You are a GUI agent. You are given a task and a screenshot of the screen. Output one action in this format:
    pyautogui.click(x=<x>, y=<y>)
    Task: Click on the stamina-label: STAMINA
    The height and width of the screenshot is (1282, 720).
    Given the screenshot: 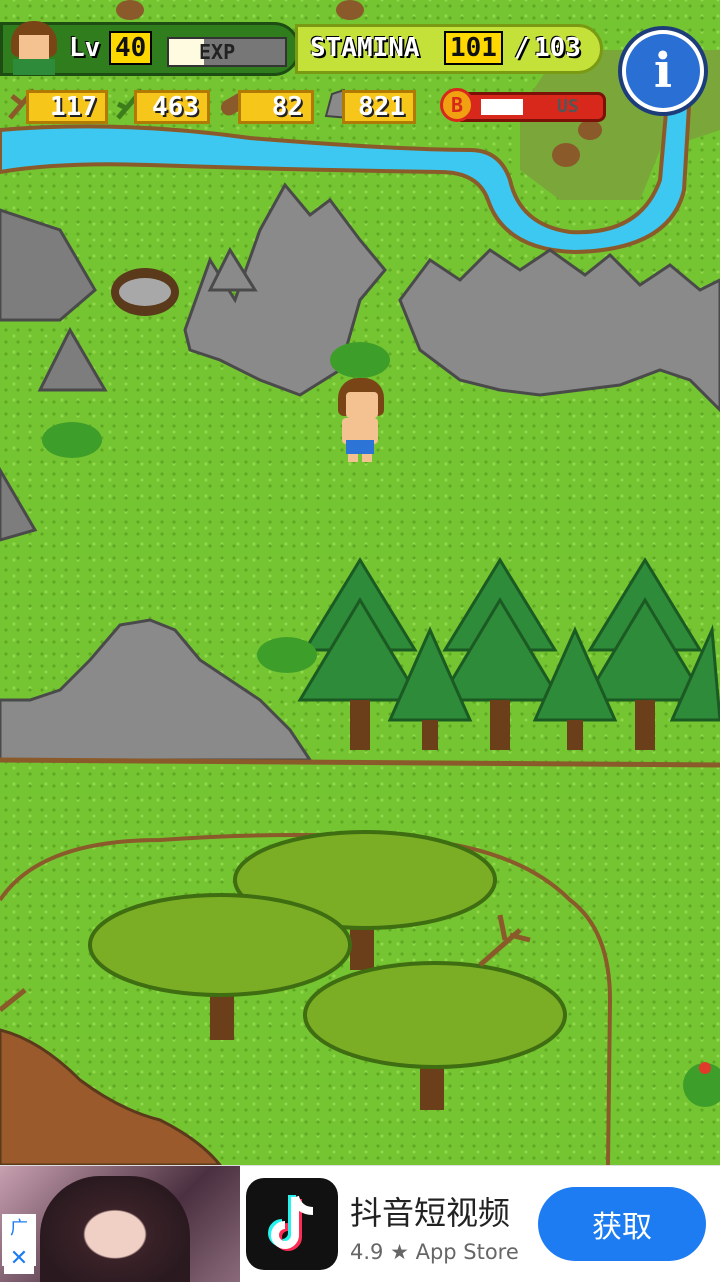 What is the action you would take?
    pyautogui.click(x=365, y=48)
    